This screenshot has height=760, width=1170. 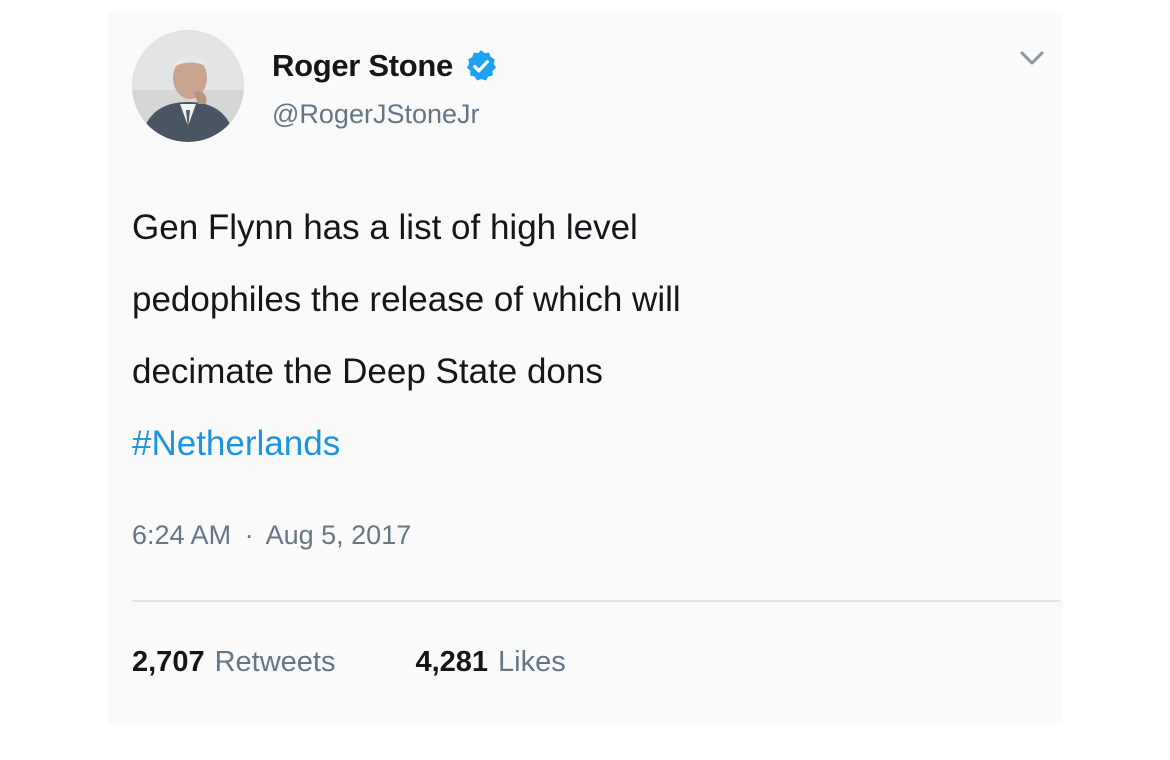 What do you see at coordinates (367, 371) in the screenshot?
I see `tweet-text-line: decimate the Deep State dons` at bounding box center [367, 371].